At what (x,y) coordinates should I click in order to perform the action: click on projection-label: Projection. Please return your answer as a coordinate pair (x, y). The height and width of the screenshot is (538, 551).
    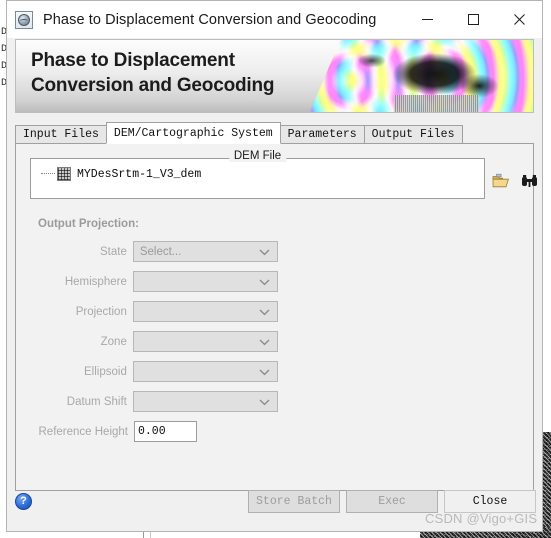
    Looking at the image, I should click on (101, 311).